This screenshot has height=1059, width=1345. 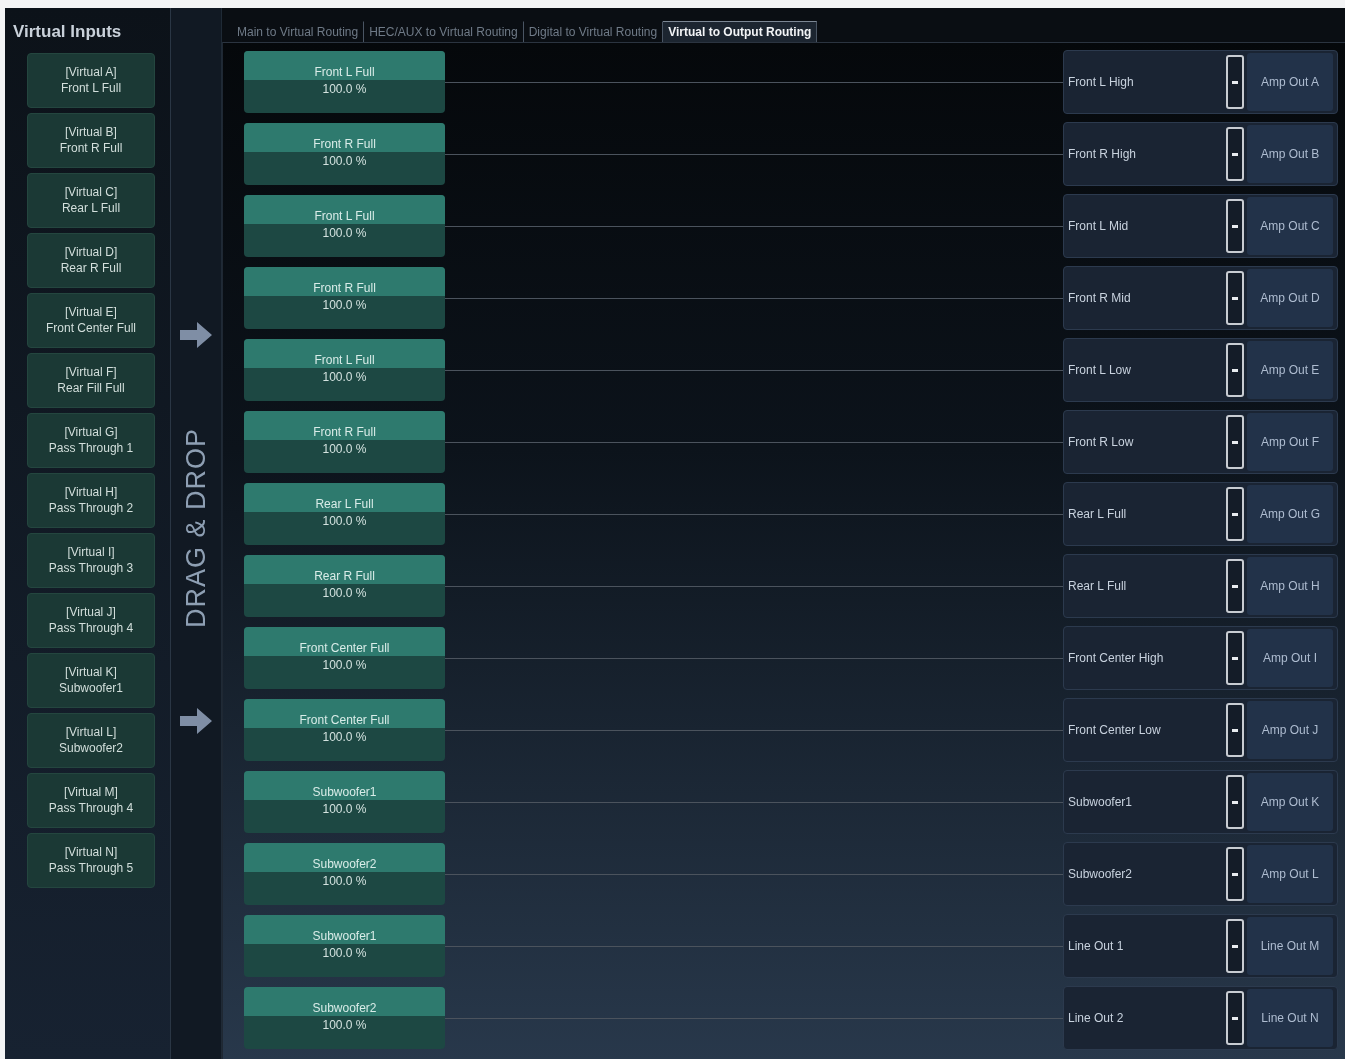 I want to click on tab: Virtual to Output Routing, so click(x=740, y=31).